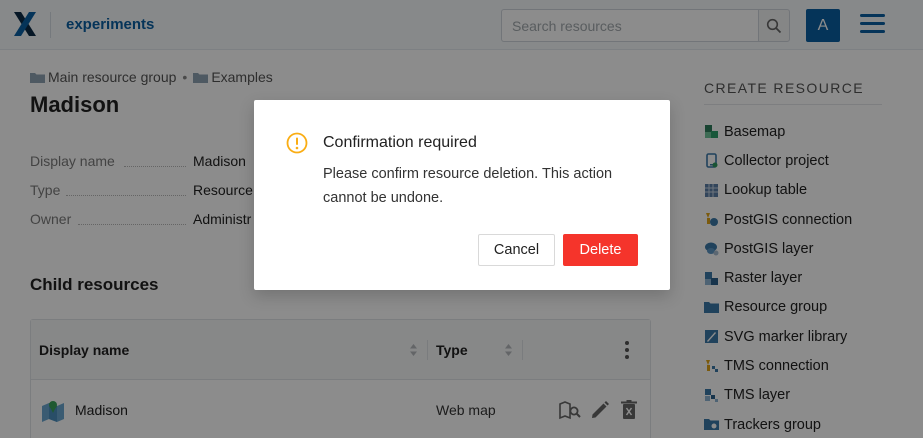 The height and width of the screenshot is (438, 923). Describe the element at coordinates (600, 250) in the screenshot. I see `delete-button: Delete` at that location.